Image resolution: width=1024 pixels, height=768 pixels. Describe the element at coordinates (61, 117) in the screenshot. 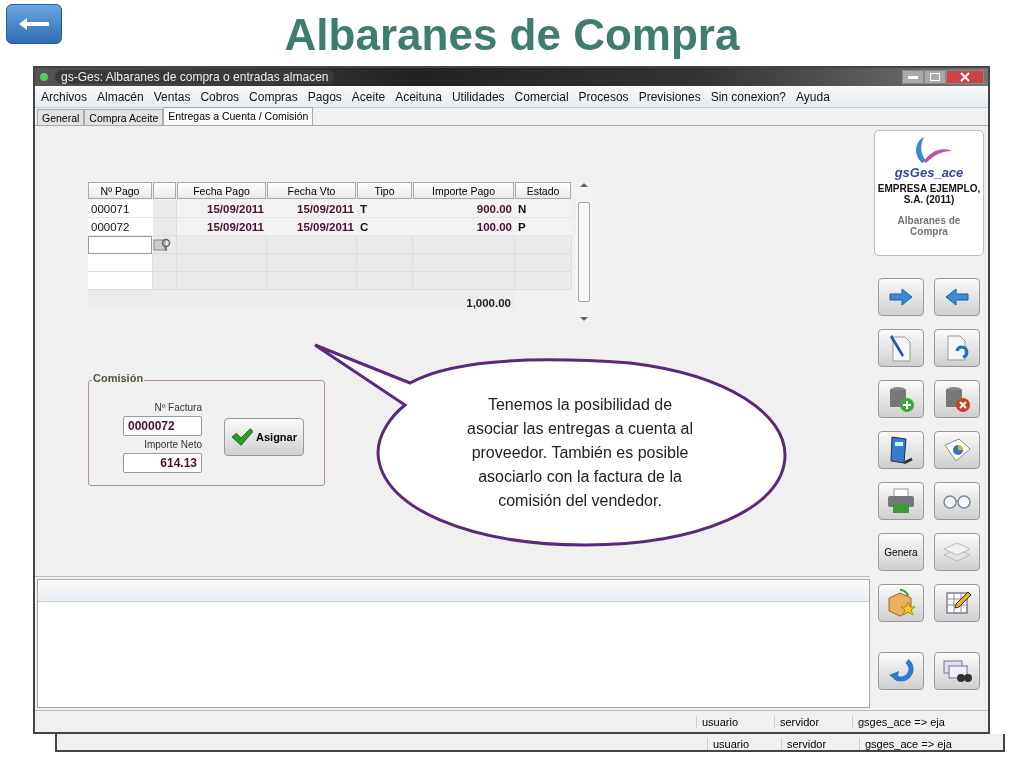

I see `tab: General` at that location.